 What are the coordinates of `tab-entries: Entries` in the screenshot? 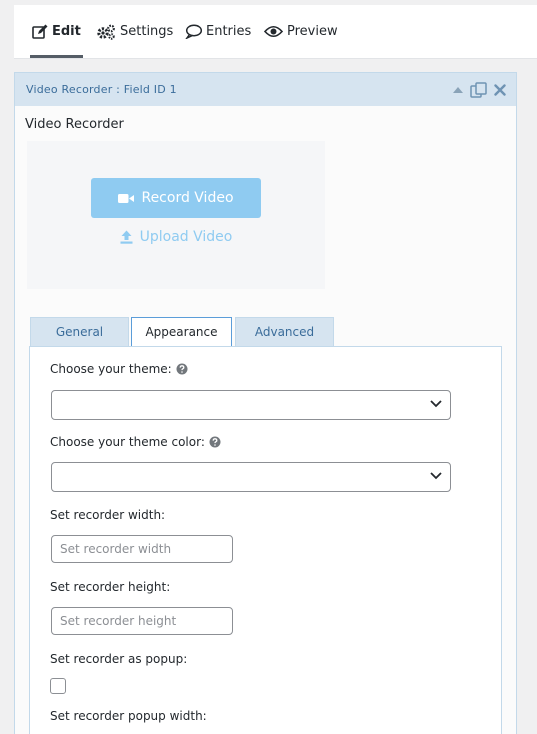 It's located at (218, 31).